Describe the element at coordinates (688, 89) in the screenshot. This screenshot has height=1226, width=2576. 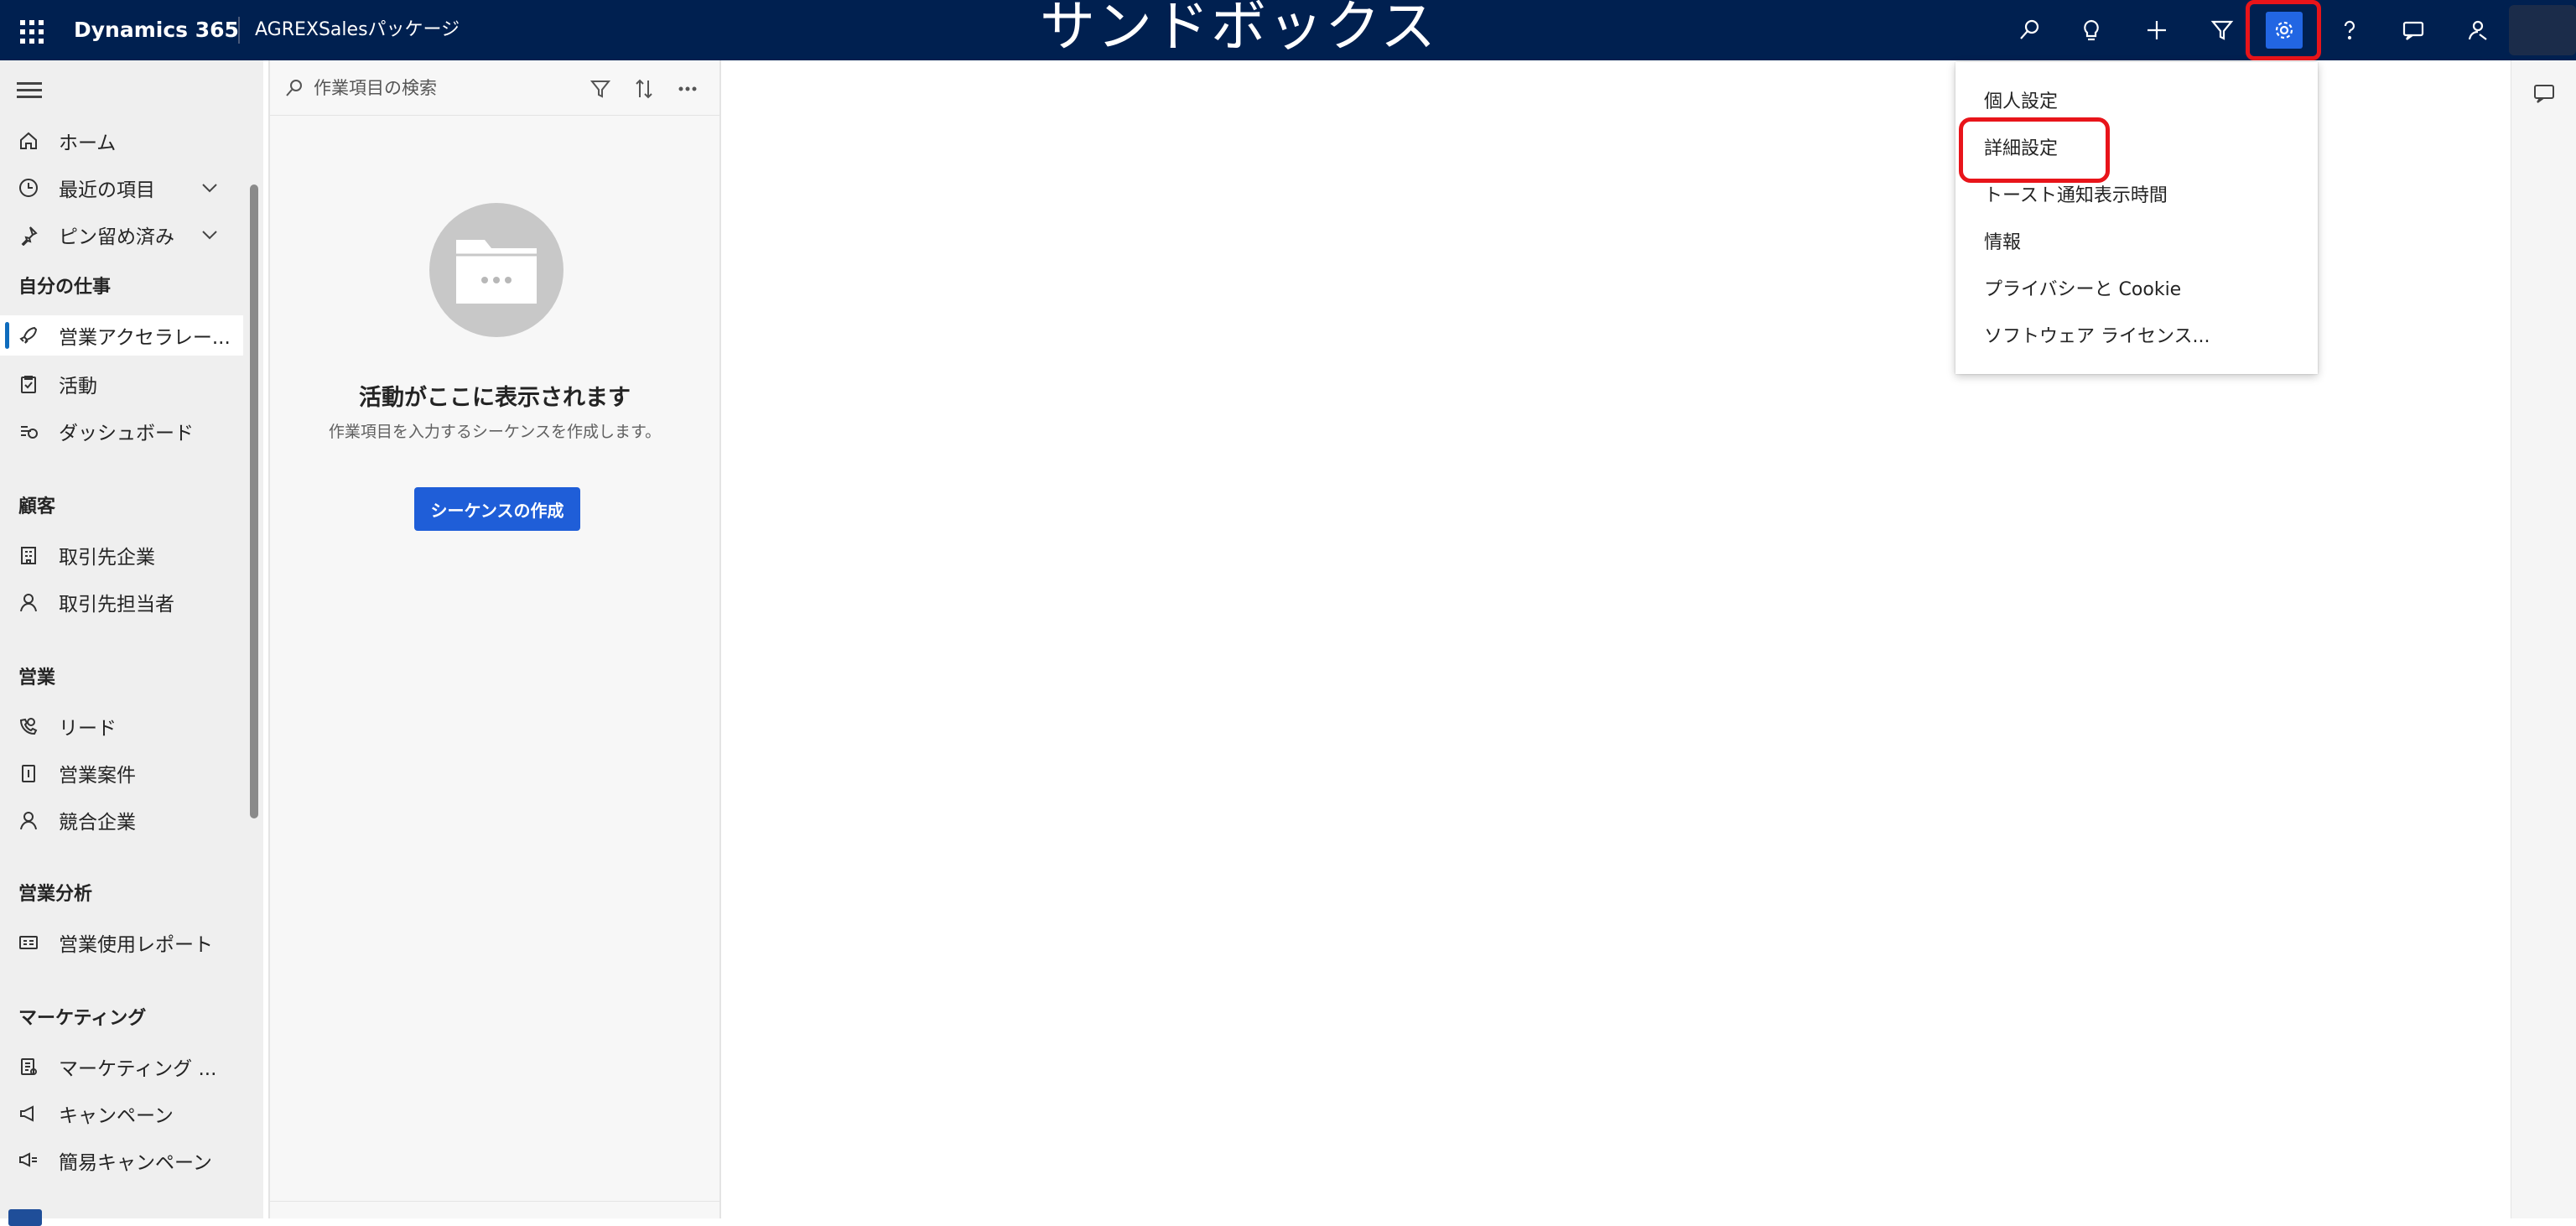
I see `more-options-icon` at that location.